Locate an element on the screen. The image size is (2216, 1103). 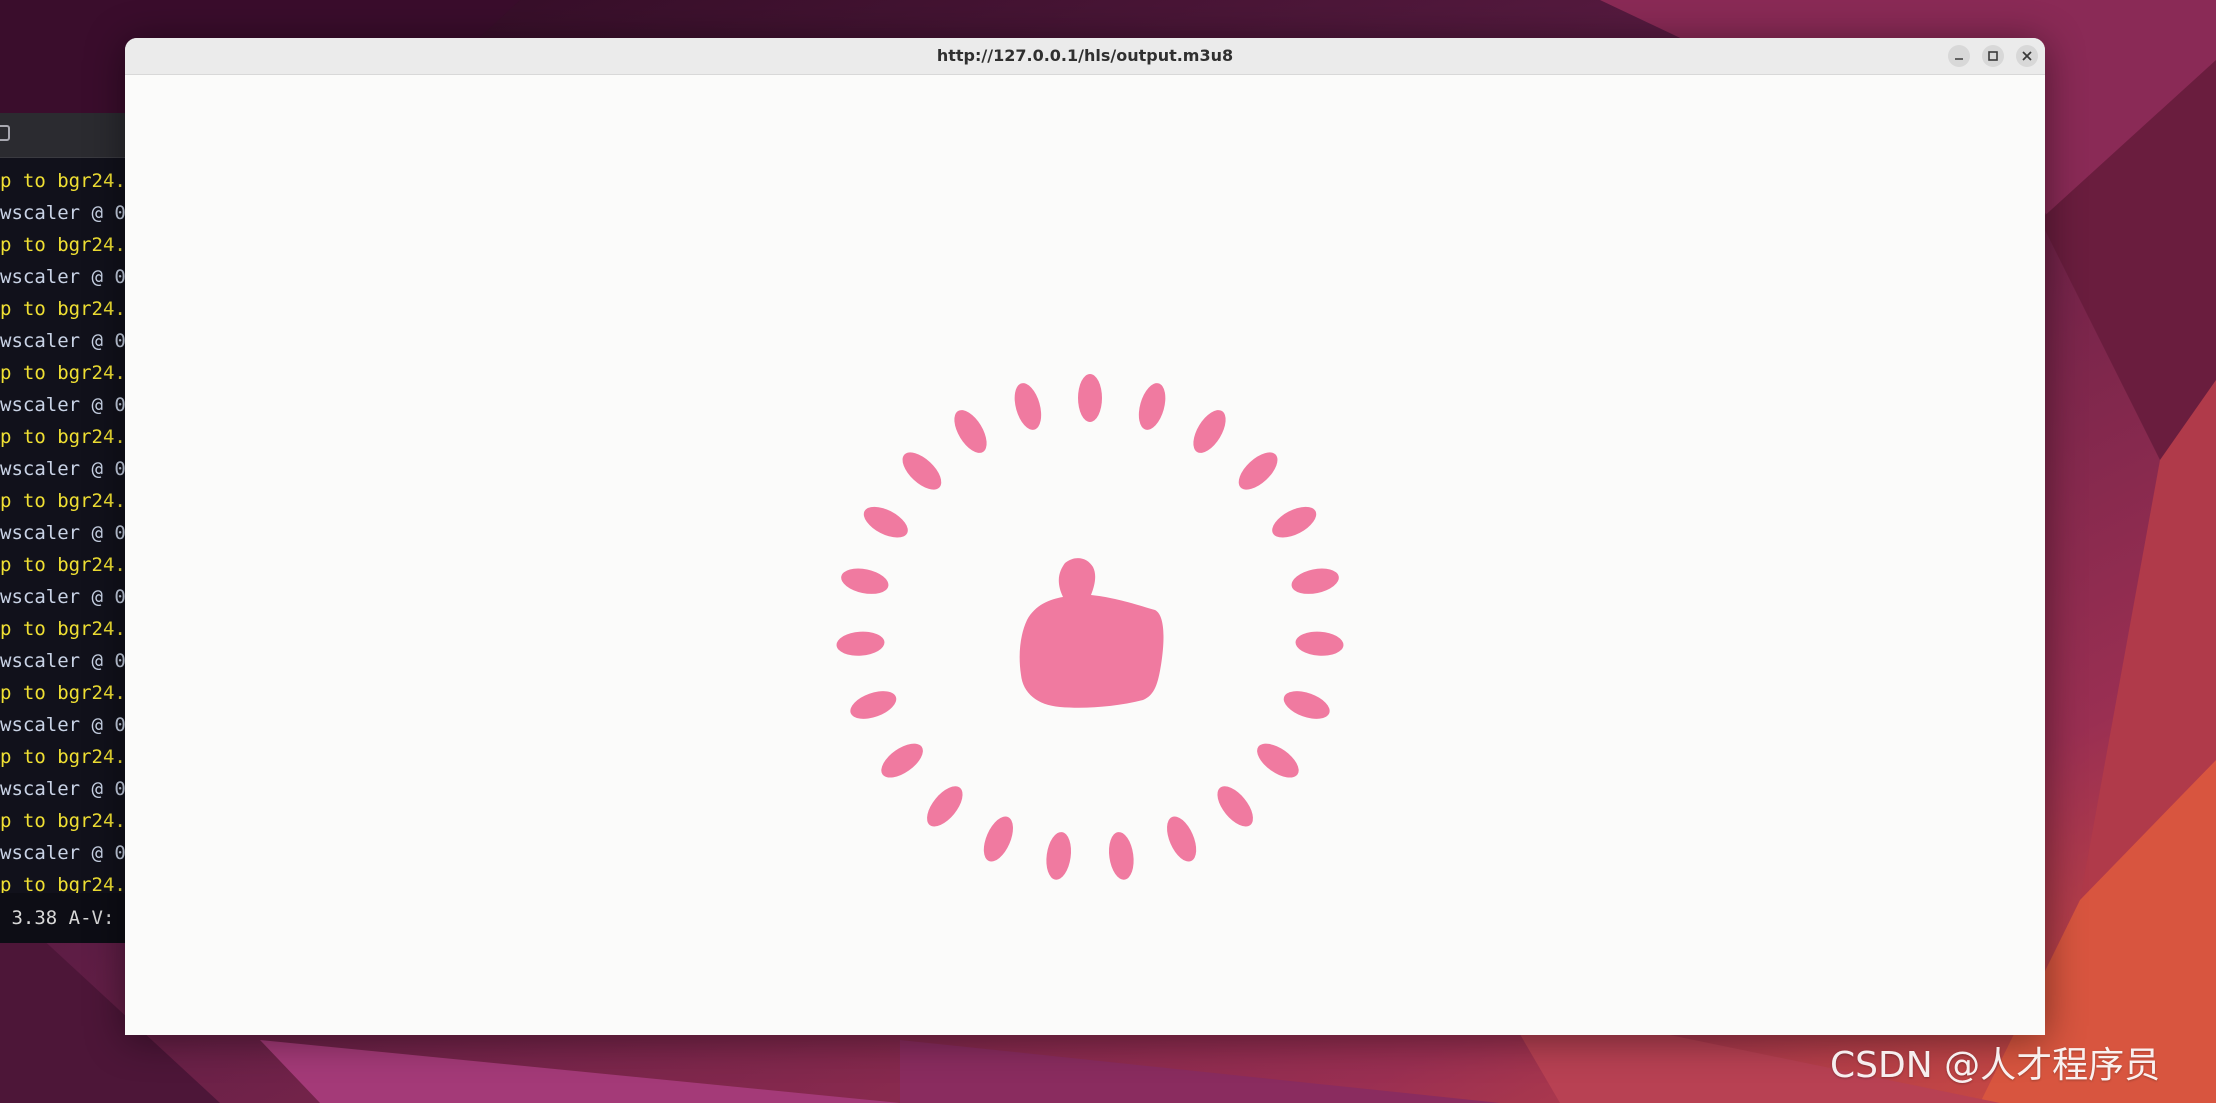
window-title: http://127.0.0.1/hls/output.m3u8 is located at coordinates (1085, 55).